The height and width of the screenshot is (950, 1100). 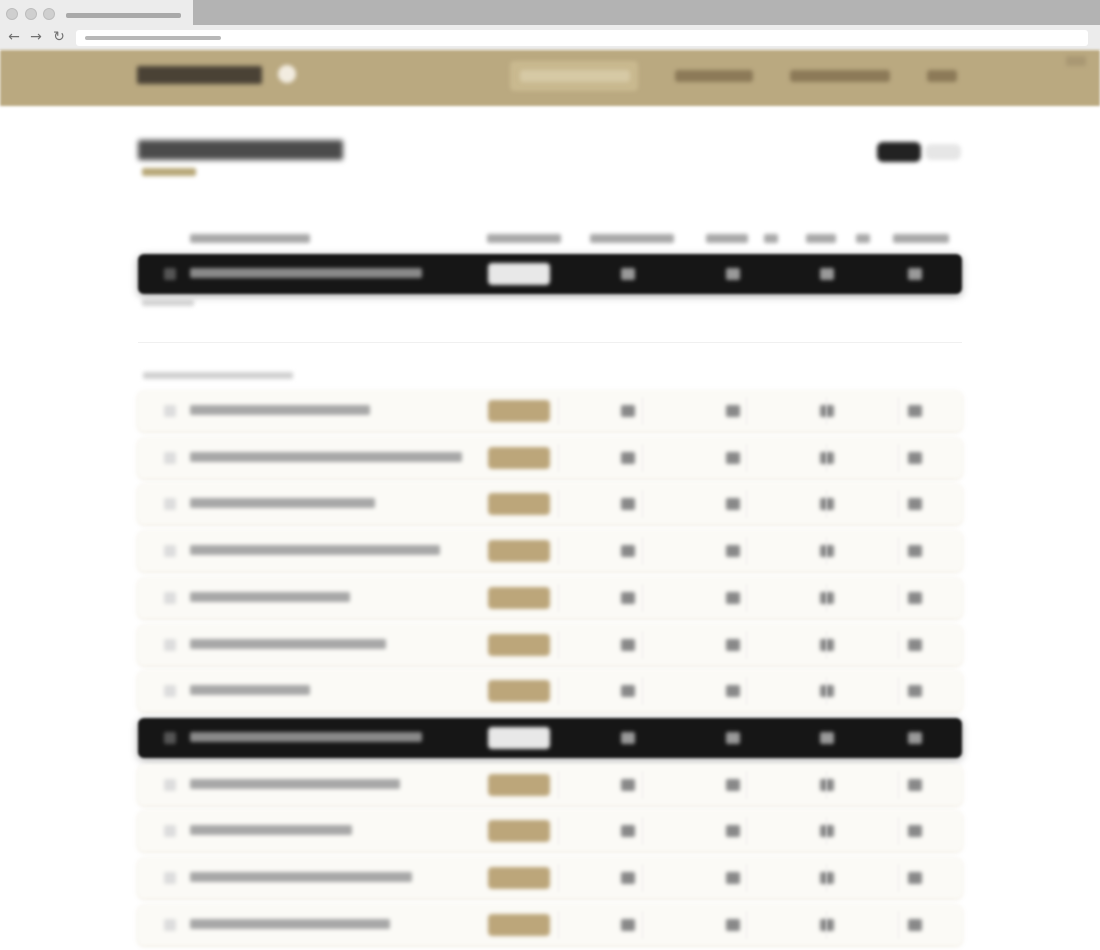 I want to click on site-logo, so click(x=199, y=75).